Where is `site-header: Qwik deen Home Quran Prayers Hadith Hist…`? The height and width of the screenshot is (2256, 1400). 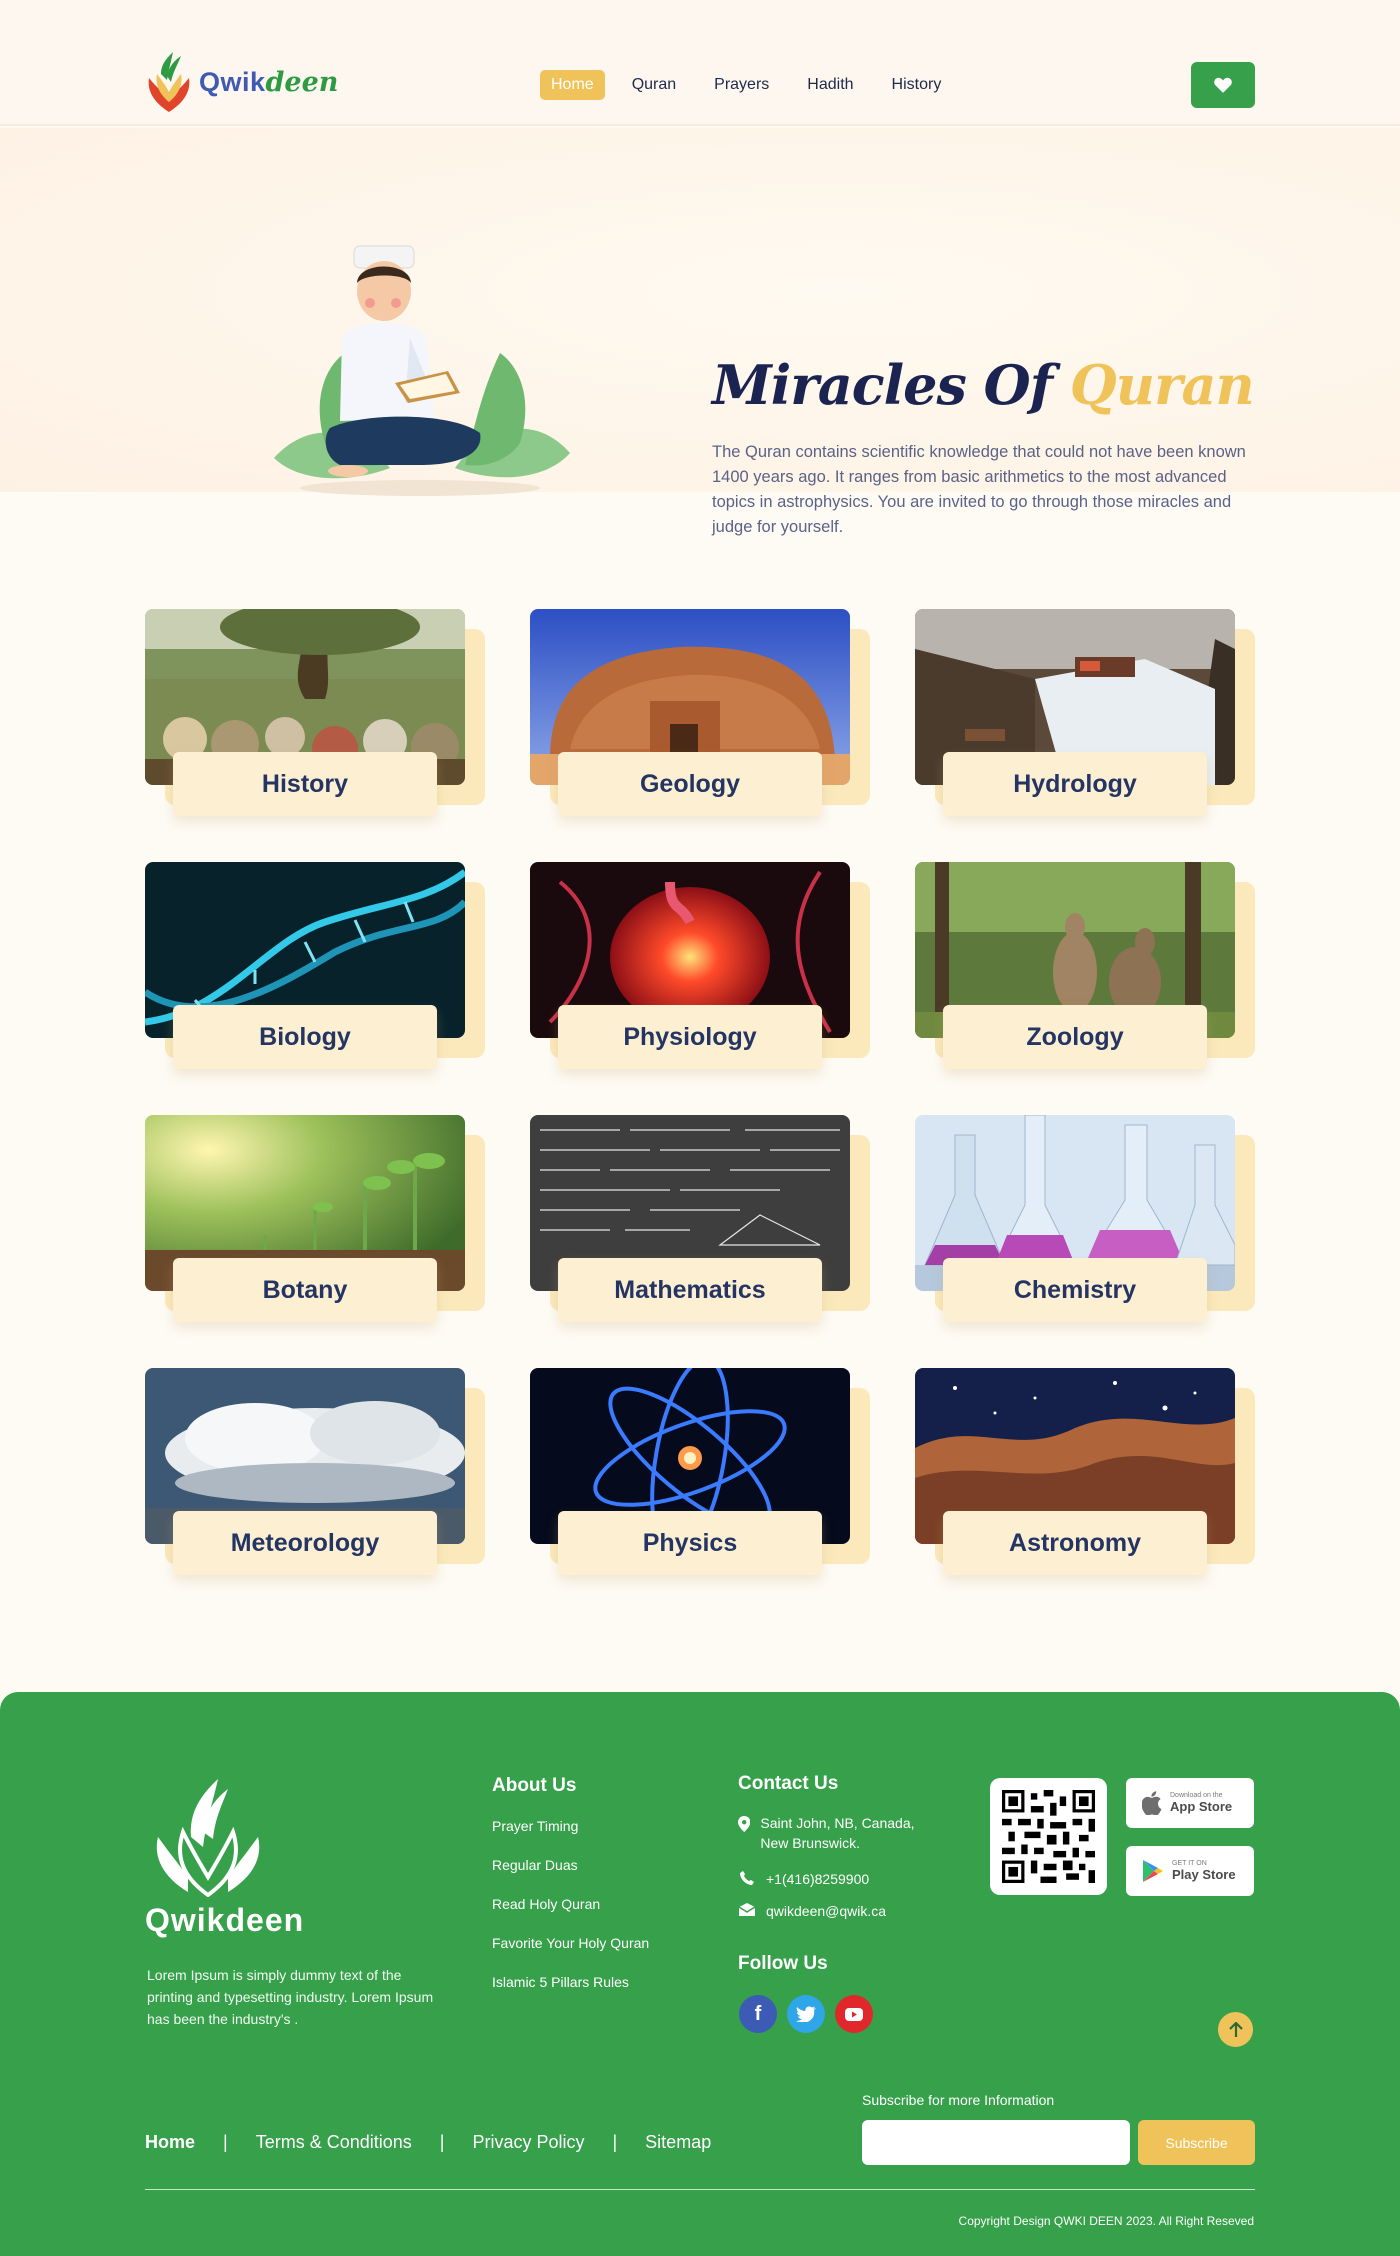
site-header: Qwik deen Home Quran Prayers Hadith Hist… is located at coordinates (700, 63).